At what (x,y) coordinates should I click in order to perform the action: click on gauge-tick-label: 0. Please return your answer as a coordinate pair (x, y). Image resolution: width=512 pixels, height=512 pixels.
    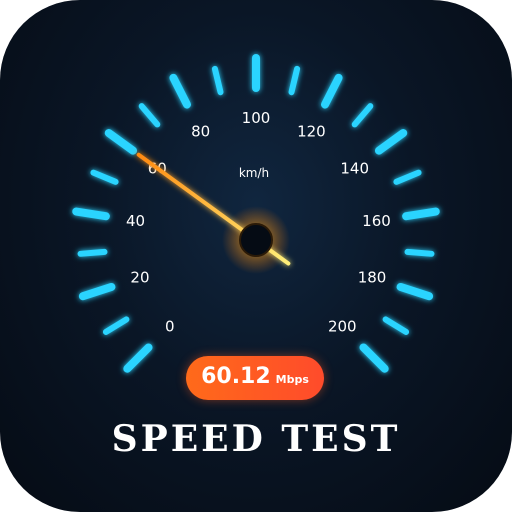
    Looking at the image, I should click on (170, 326).